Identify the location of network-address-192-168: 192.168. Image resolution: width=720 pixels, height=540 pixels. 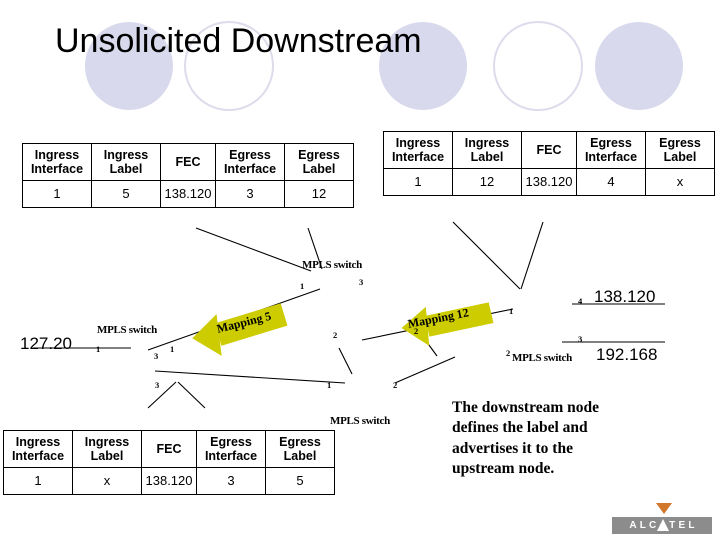
(627, 354).